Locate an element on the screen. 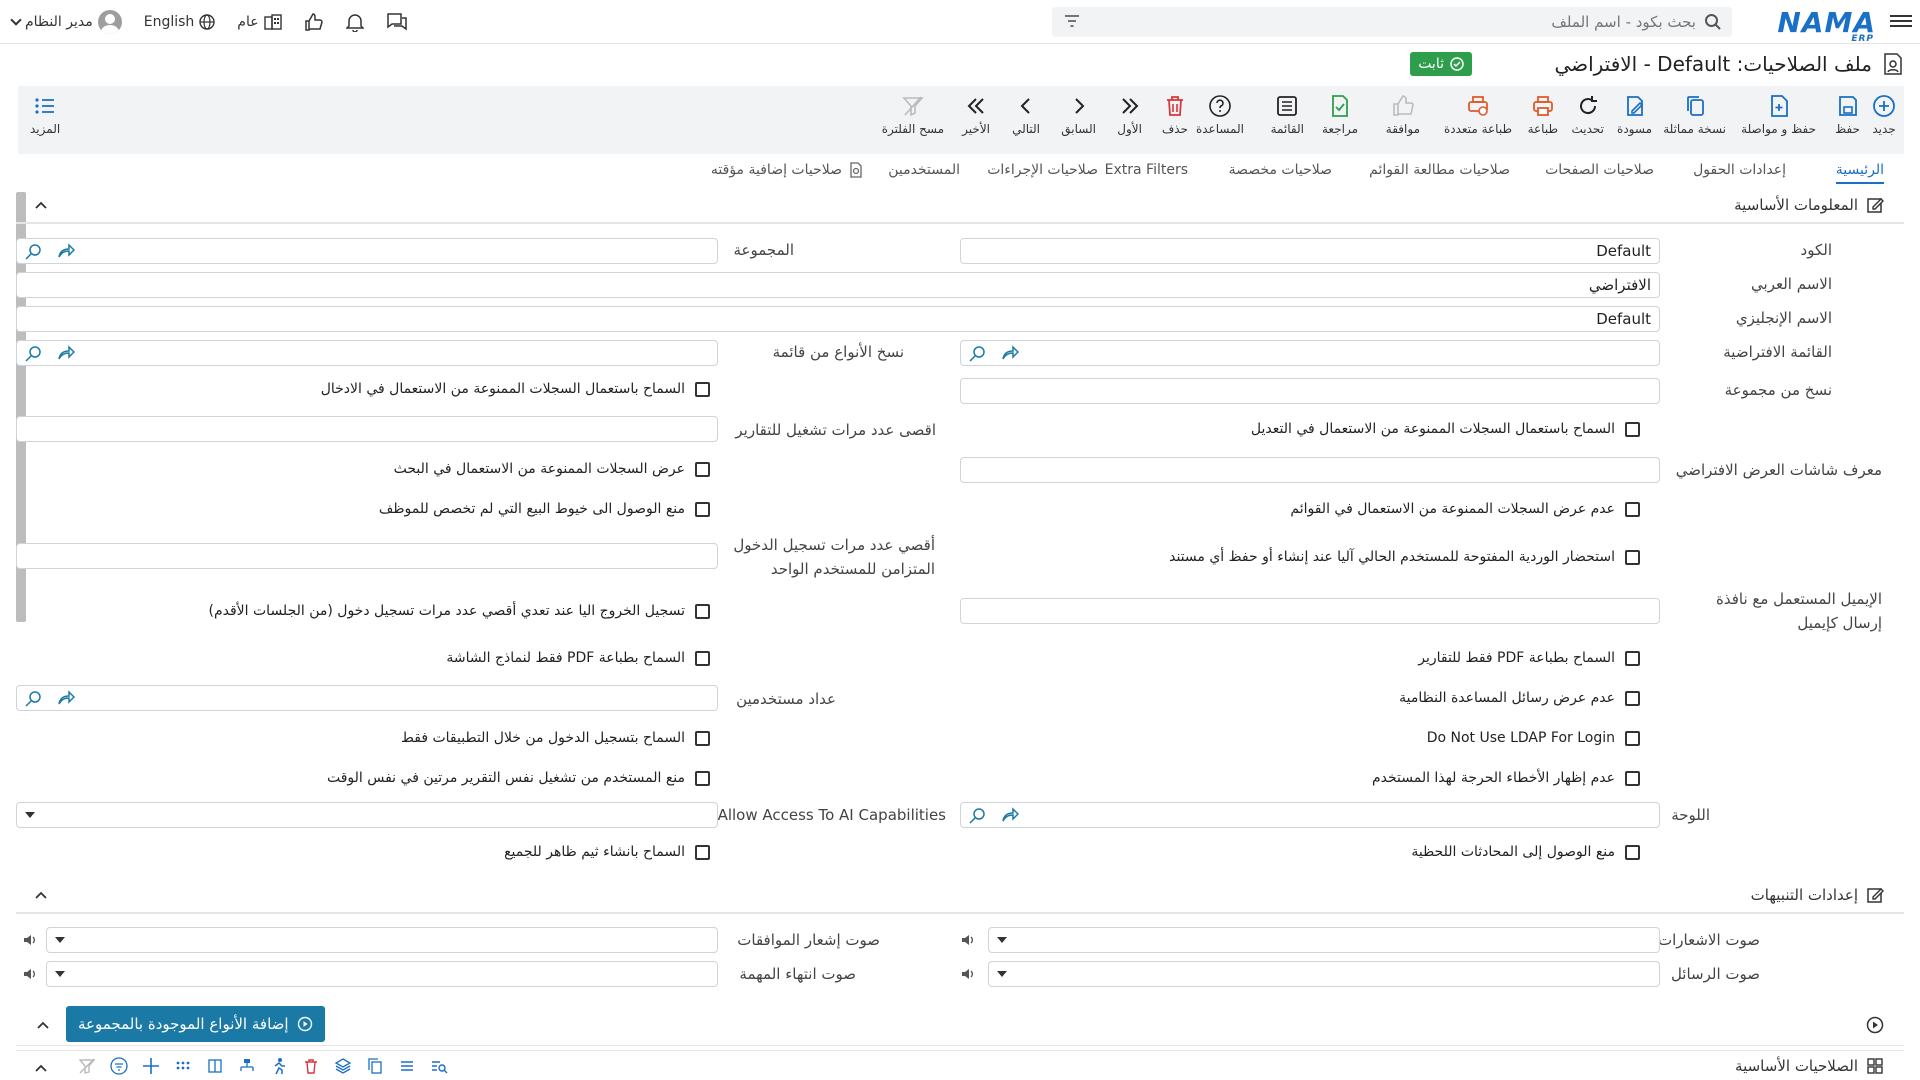  clear-filter-button: مسح الفلترة is located at coordinates (913, 115).